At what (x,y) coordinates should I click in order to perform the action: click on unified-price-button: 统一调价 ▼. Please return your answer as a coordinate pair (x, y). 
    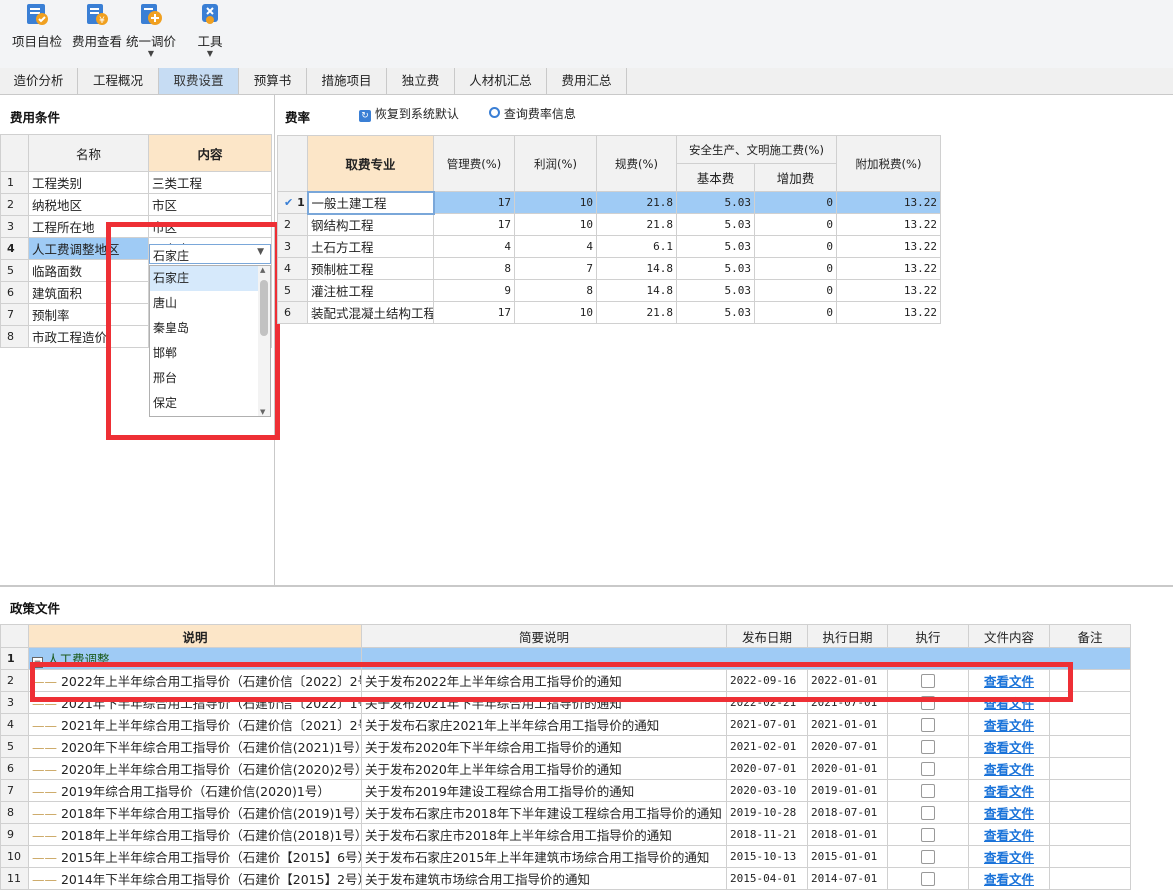
    Looking at the image, I should click on (151, 32).